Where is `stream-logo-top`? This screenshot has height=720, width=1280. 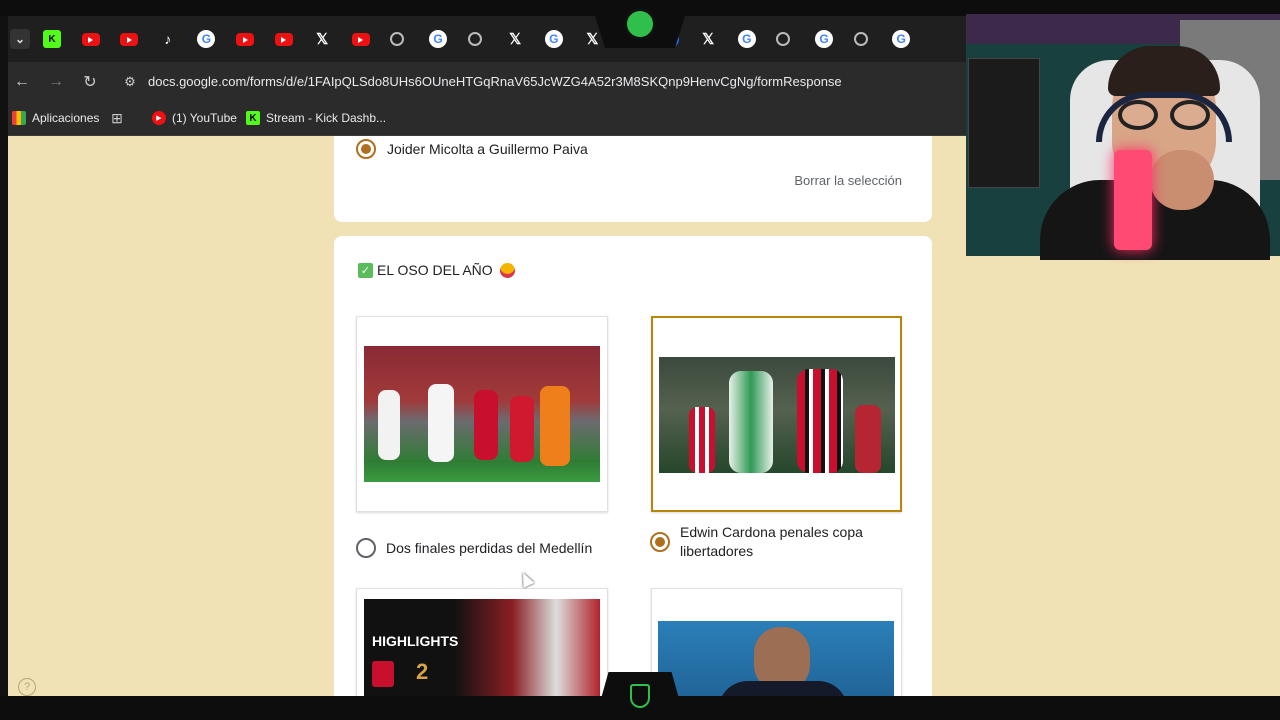 stream-logo-top is located at coordinates (640, 24).